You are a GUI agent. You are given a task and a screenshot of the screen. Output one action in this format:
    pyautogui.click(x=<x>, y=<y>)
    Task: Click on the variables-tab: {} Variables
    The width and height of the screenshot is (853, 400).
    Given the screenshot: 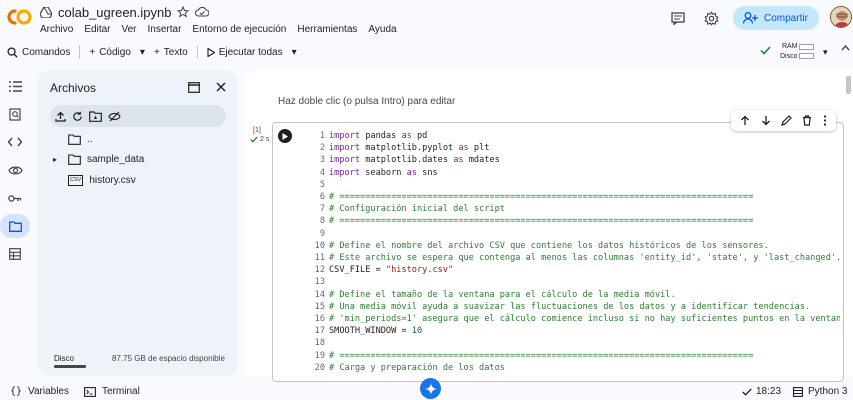 What is the action you would take?
    pyautogui.click(x=39, y=391)
    